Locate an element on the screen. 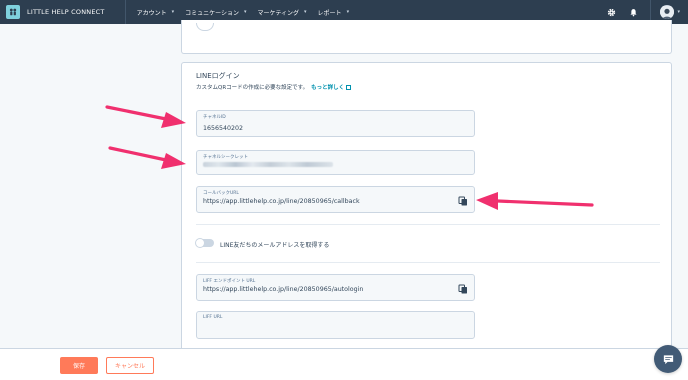 This screenshot has width=688, height=380. nav-item-marketing: マーケティング ▾ is located at coordinates (282, 12).